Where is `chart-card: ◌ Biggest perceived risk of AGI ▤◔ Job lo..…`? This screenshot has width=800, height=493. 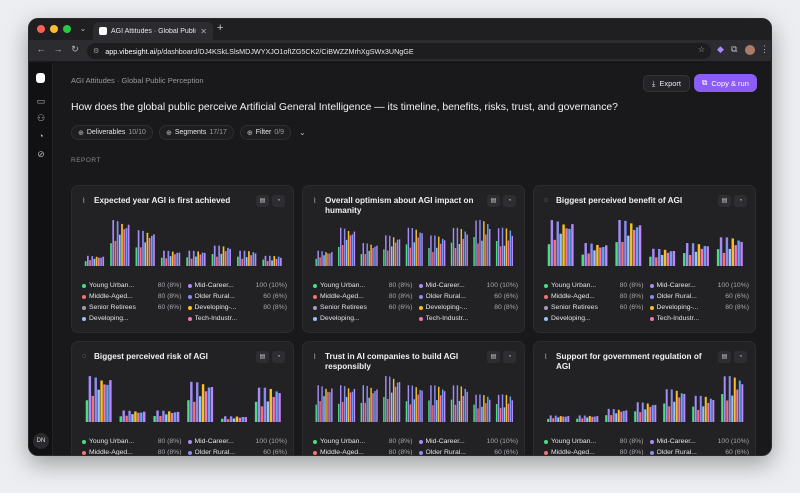
chart-card: ◌ Biggest perceived risk of AGI ▤◔ Job lo..… is located at coordinates (182, 398).